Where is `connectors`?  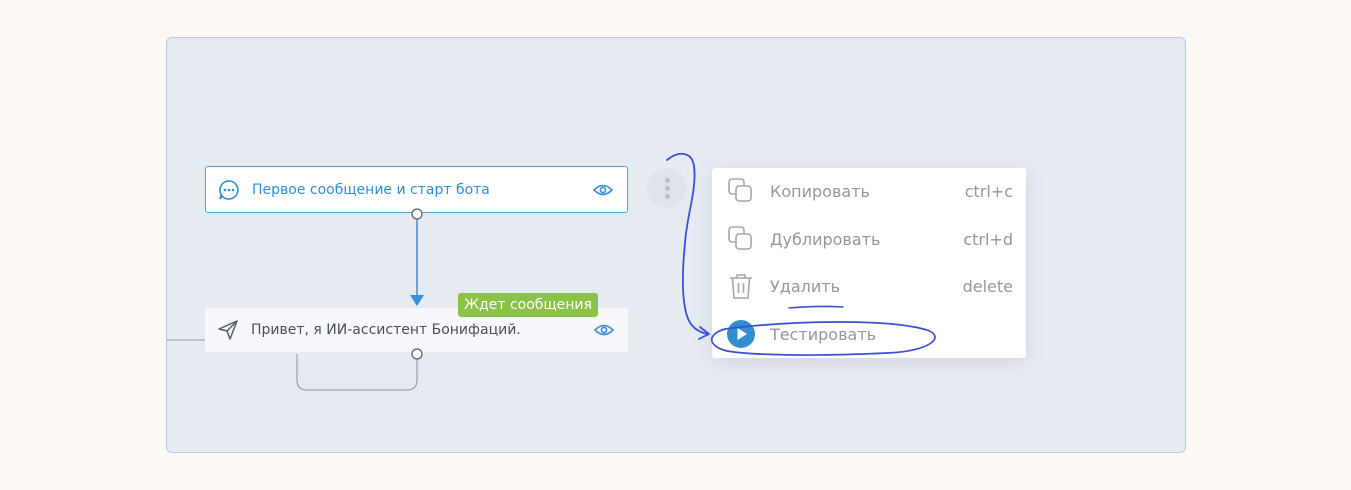 connectors is located at coordinates (295, 303).